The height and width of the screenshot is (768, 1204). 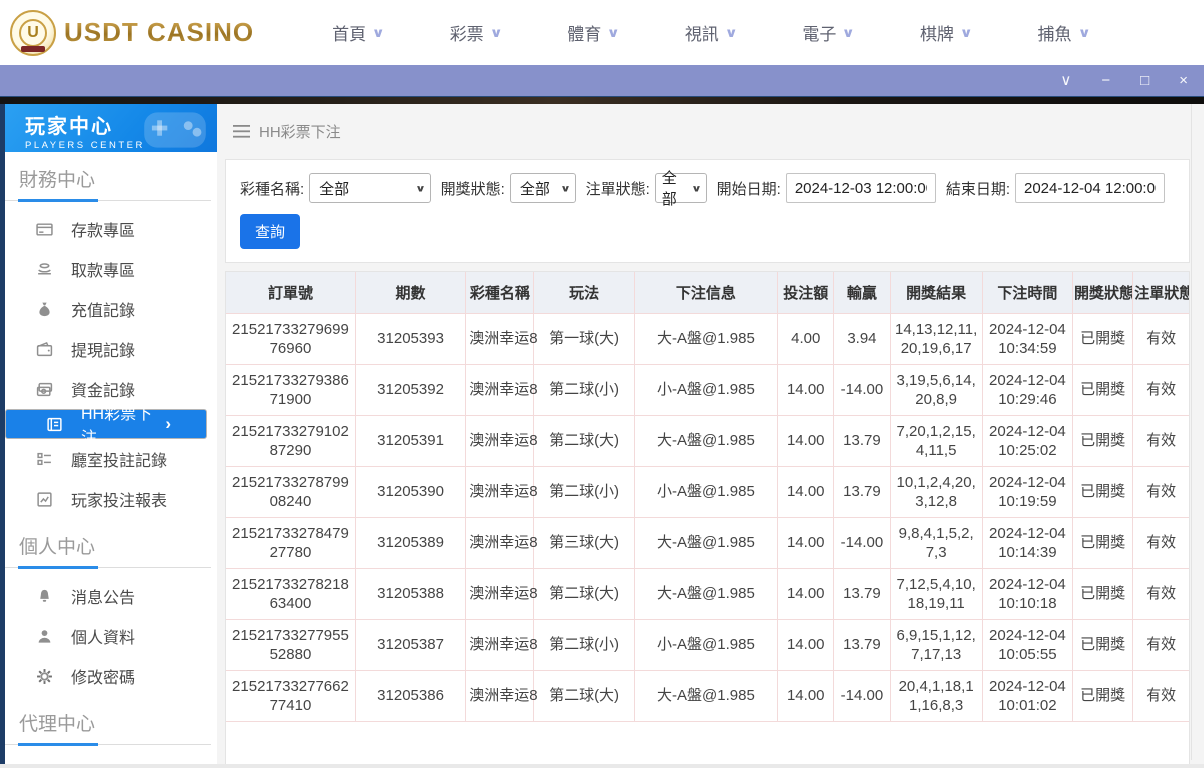 I want to click on table-cell: 第二球(小), so click(x=584, y=645).